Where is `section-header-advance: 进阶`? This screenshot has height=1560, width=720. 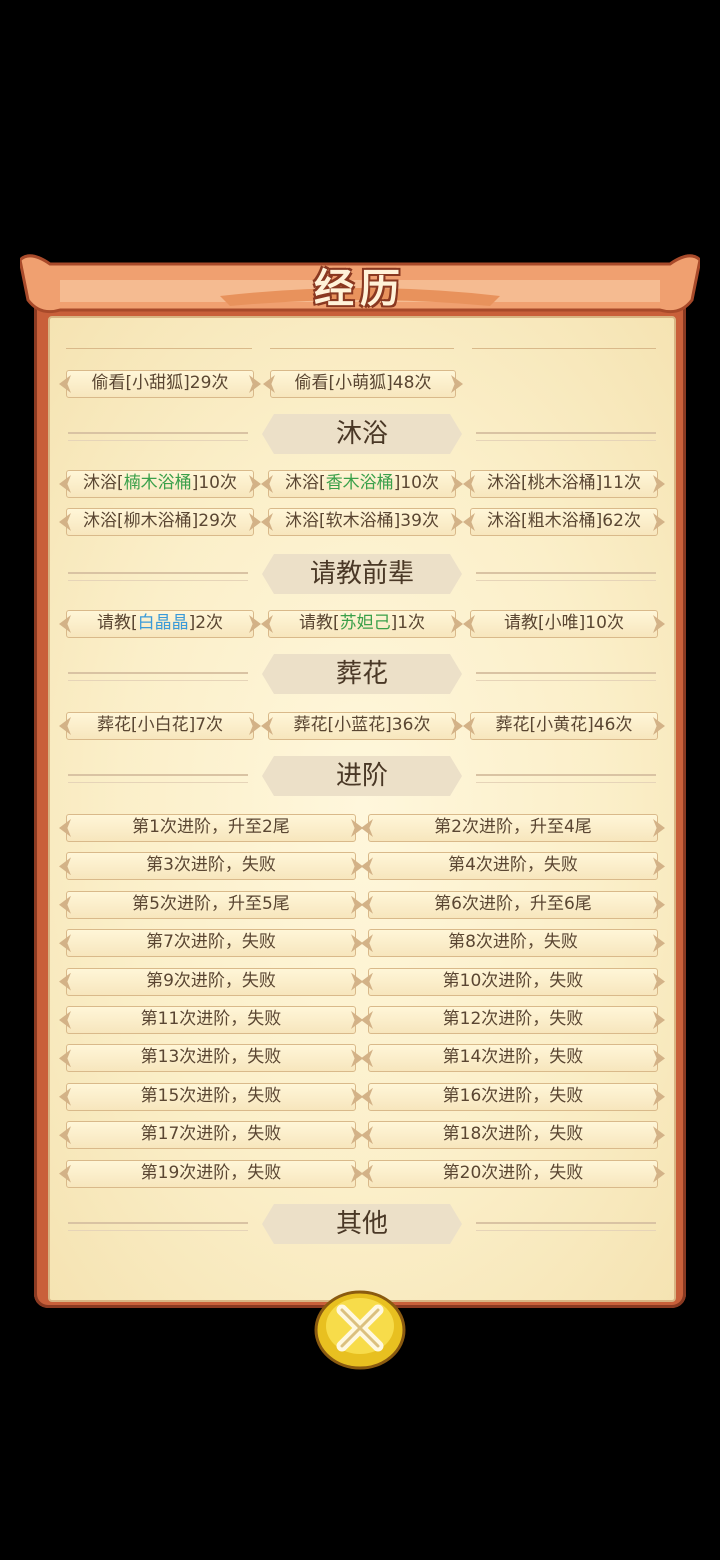
section-header-advance: 进阶 is located at coordinates (362, 777).